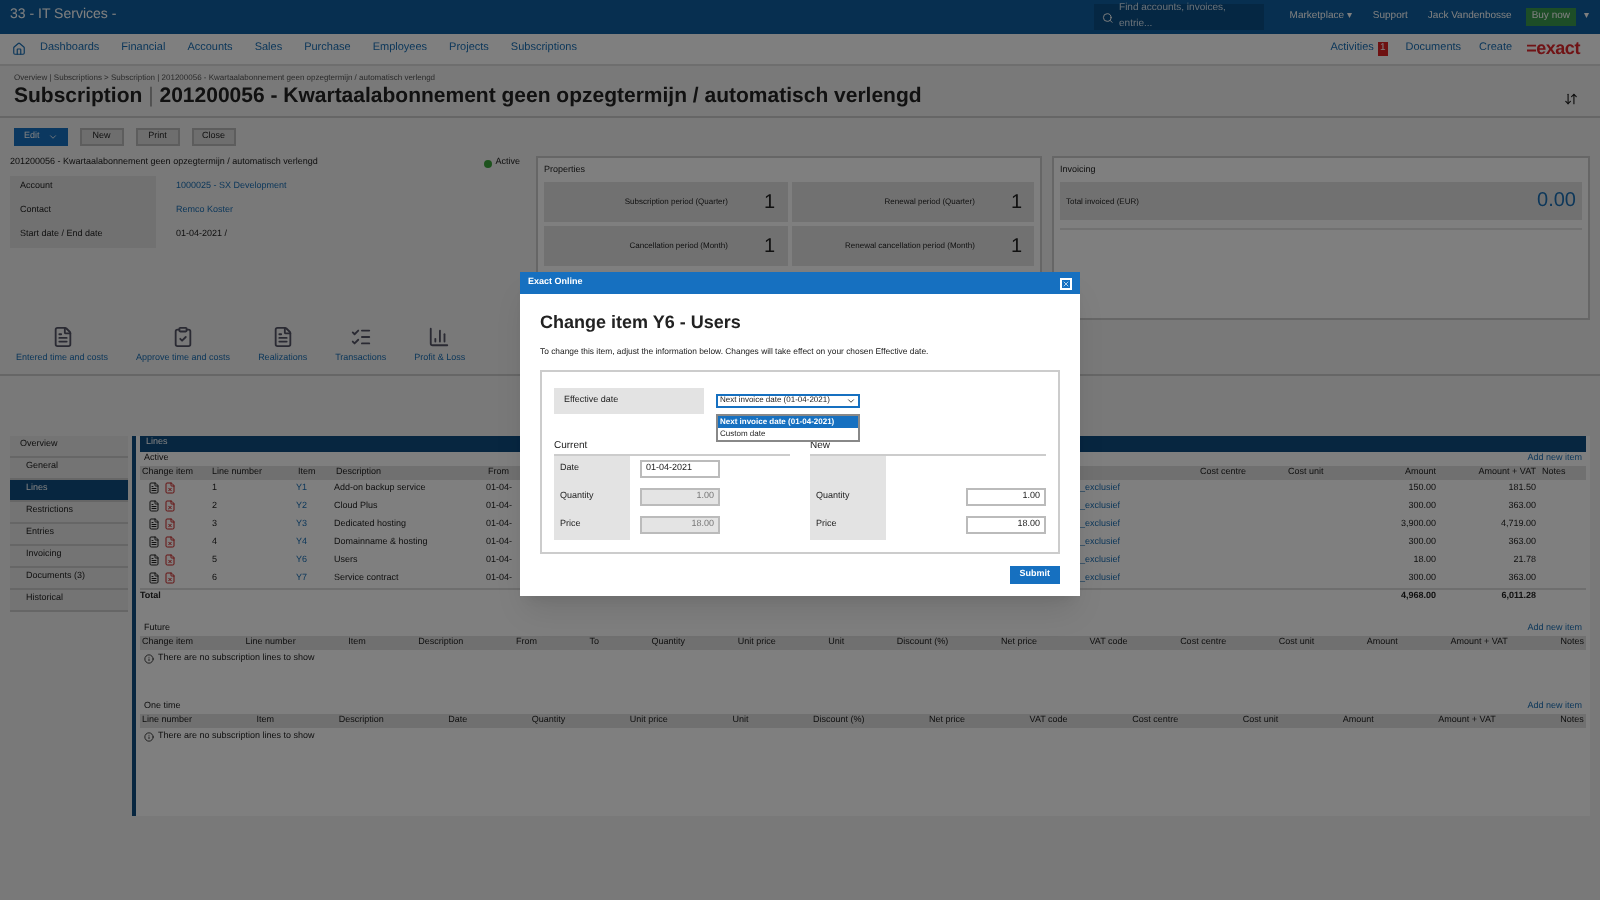 Image resolution: width=1600 pixels, height=900 pixels. Describe the element at coordinates (469, 96) in the screenshot. I see `page-title: Subscription | 201200056 - Kwartaalabonnement geen opzegtermijn / automatisch verlengd` at that location.